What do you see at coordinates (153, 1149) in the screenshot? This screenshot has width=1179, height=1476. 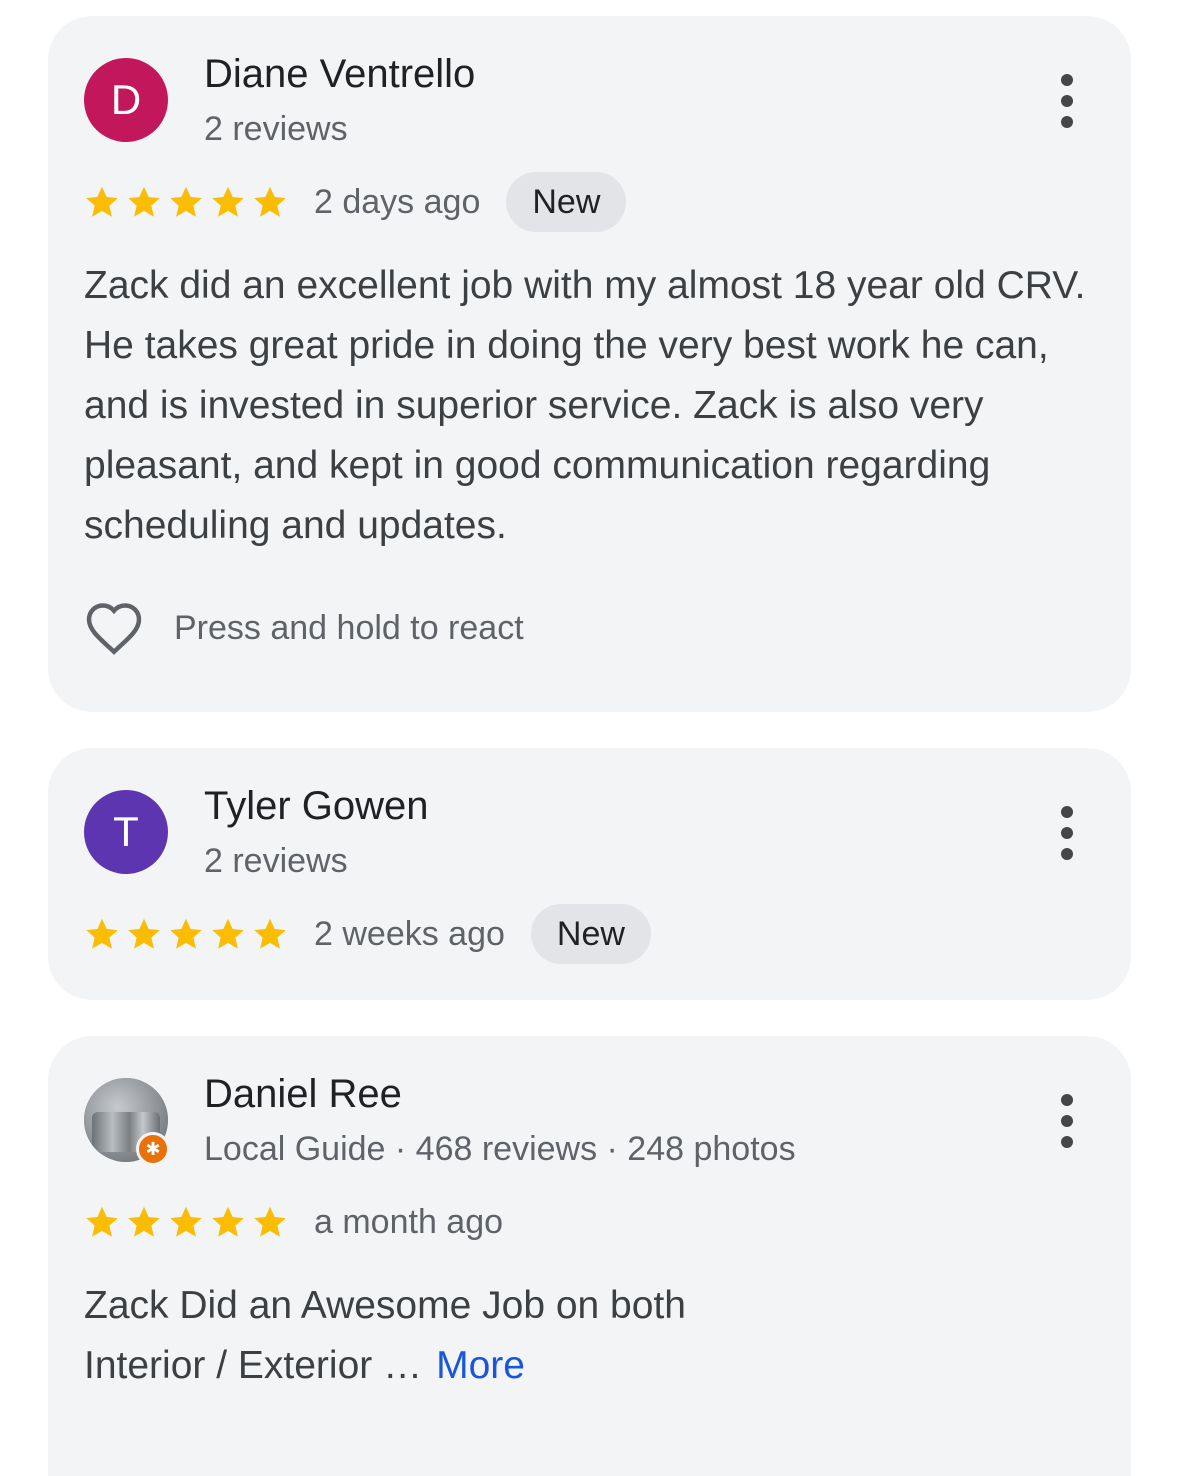 I see `local-guide-badge-icon: ✱` at bounding box center [153, 1149].